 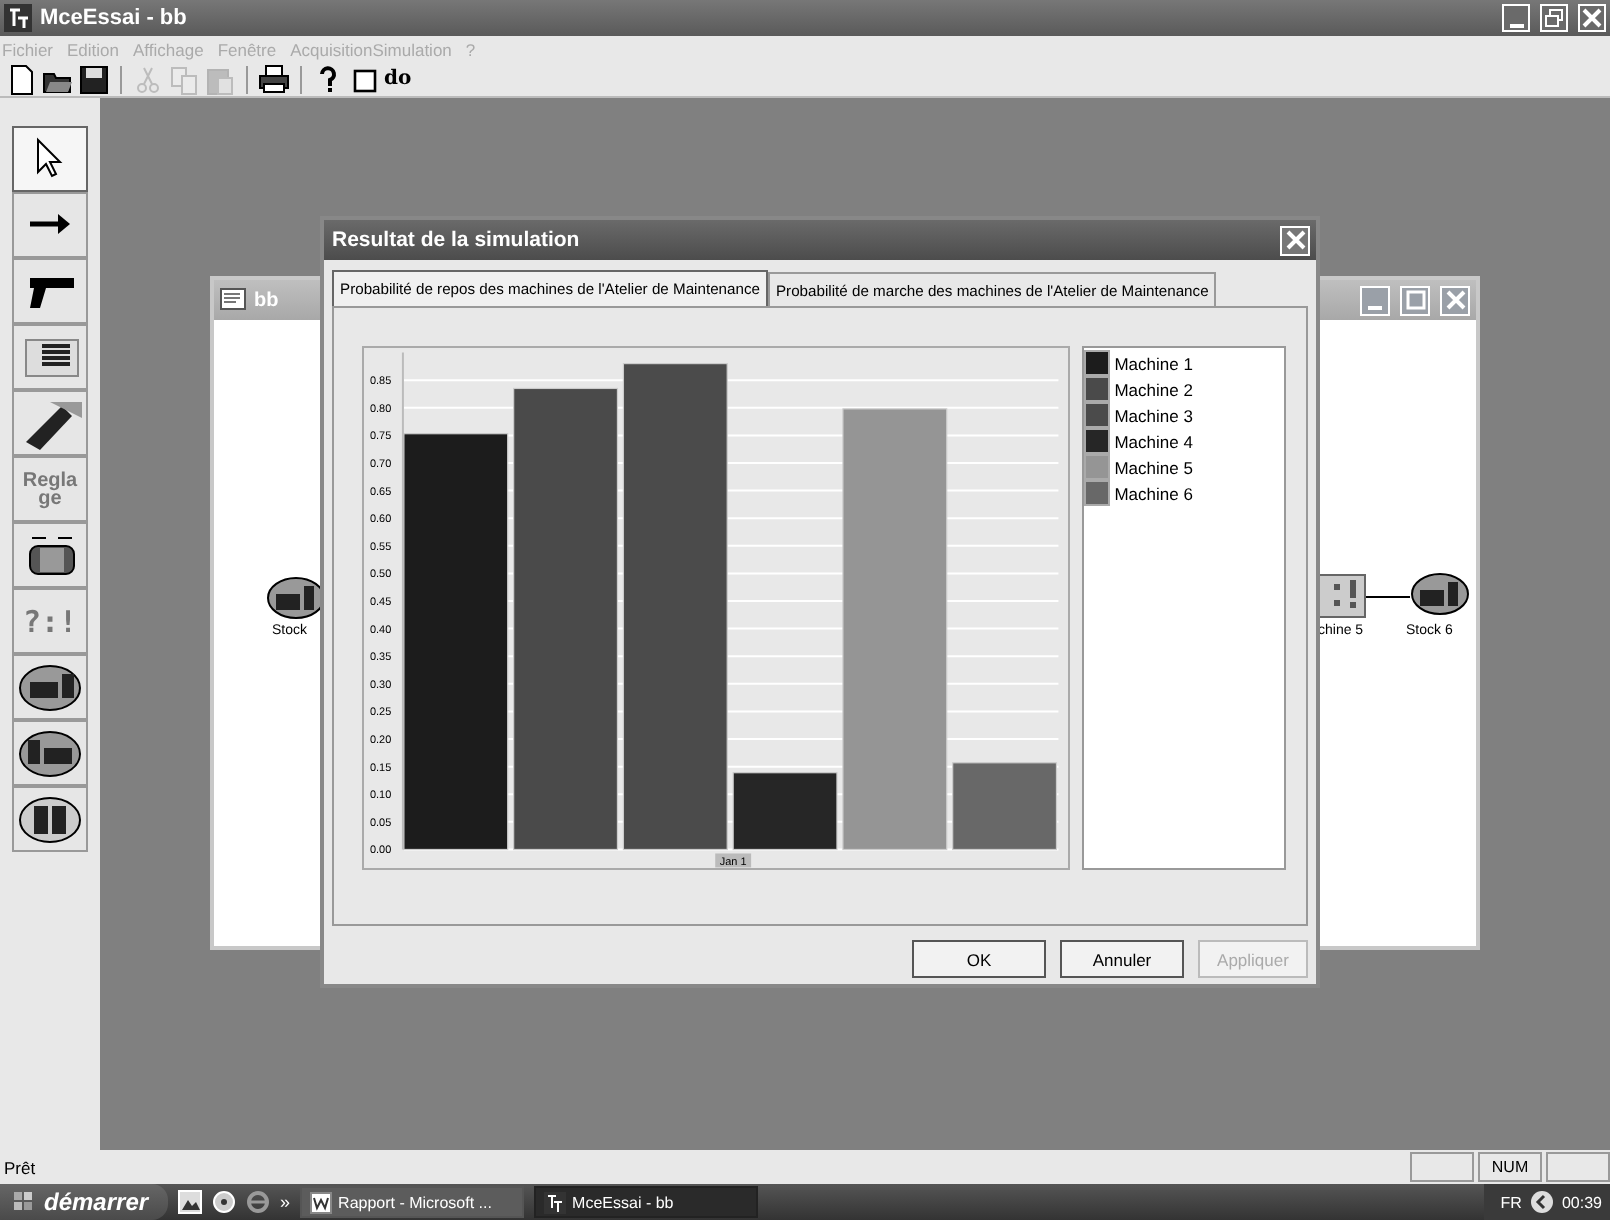 What do you see at coordinates (1153, 363) in the screenshot?
I see `legend-label: Machine 1` at bounding box center [1153, 363].